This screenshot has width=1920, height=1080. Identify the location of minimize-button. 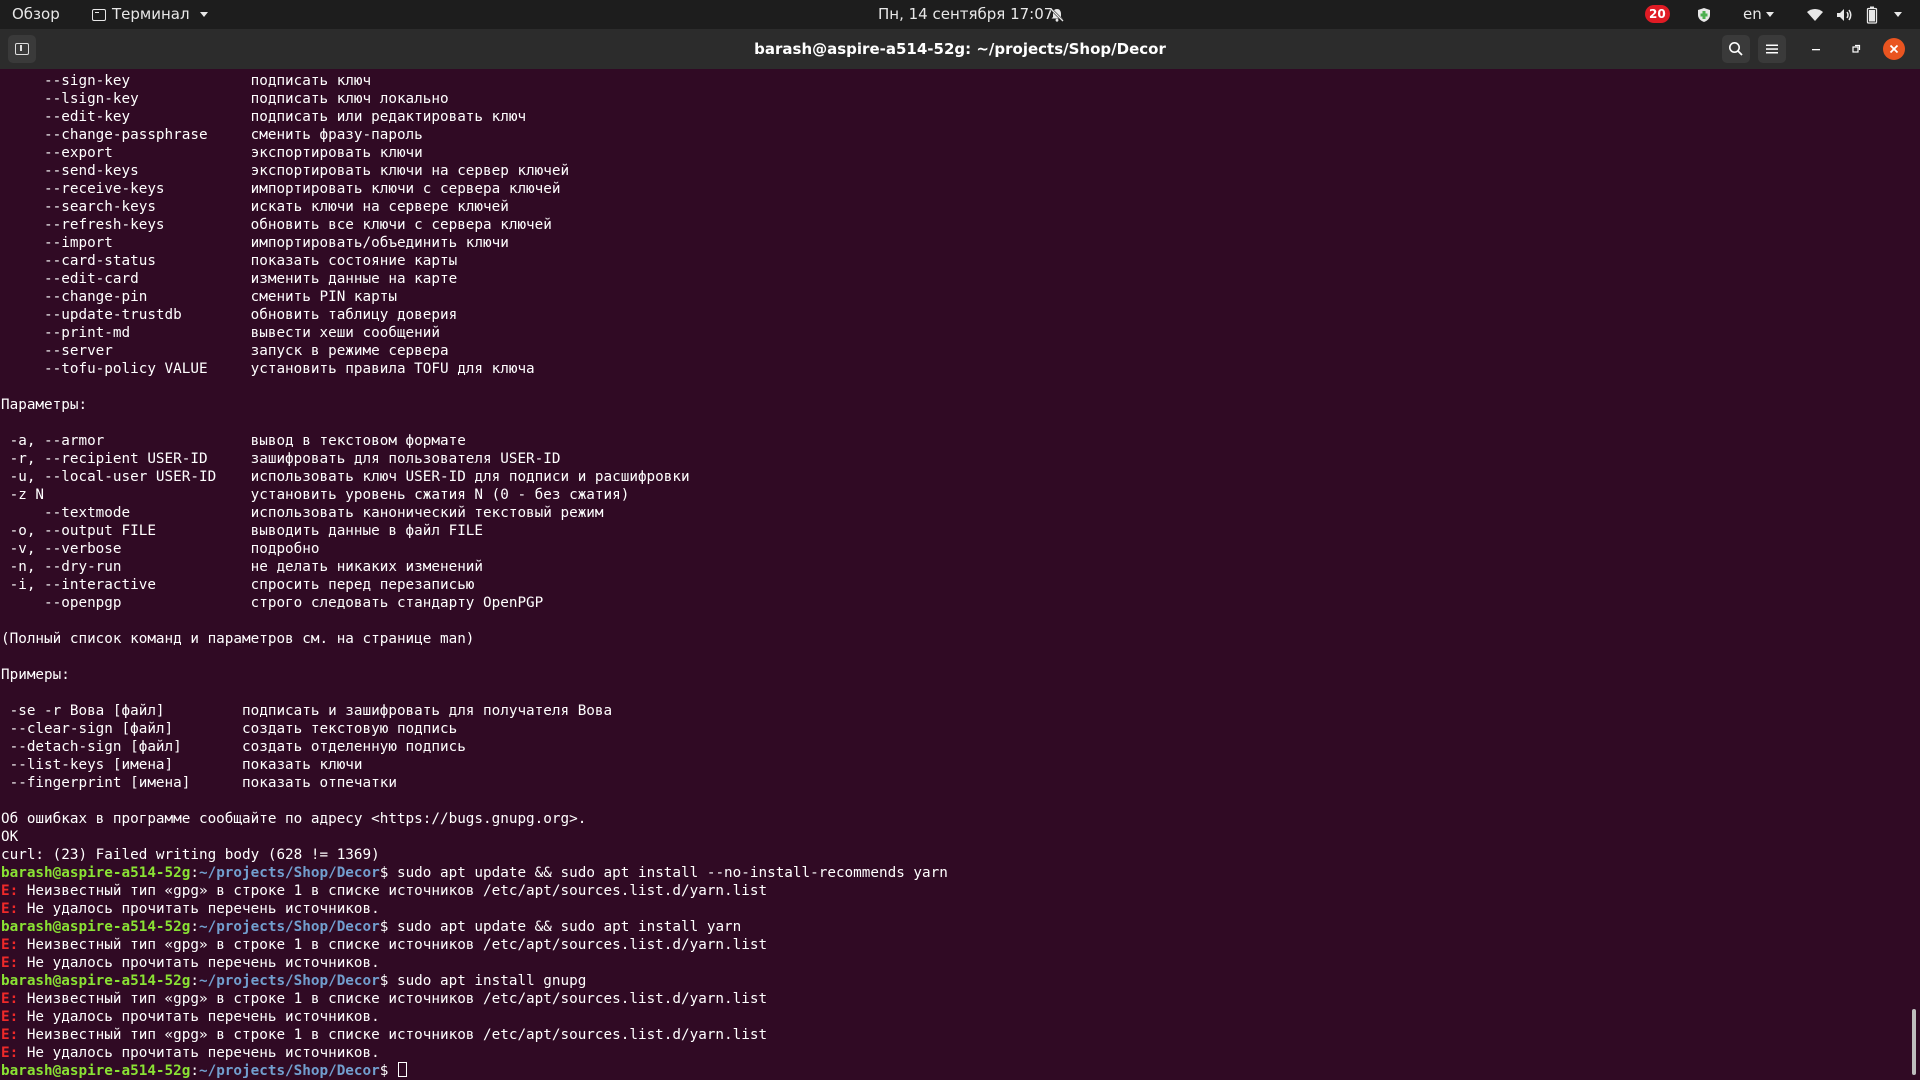
(1816, 49).